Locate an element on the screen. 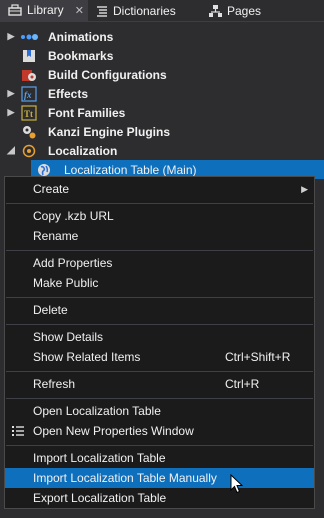 The height and width of the screenshot is (518, 324). menu-item-shortcut: Ctrl+Shift+R is located at coordinates (258, 357).